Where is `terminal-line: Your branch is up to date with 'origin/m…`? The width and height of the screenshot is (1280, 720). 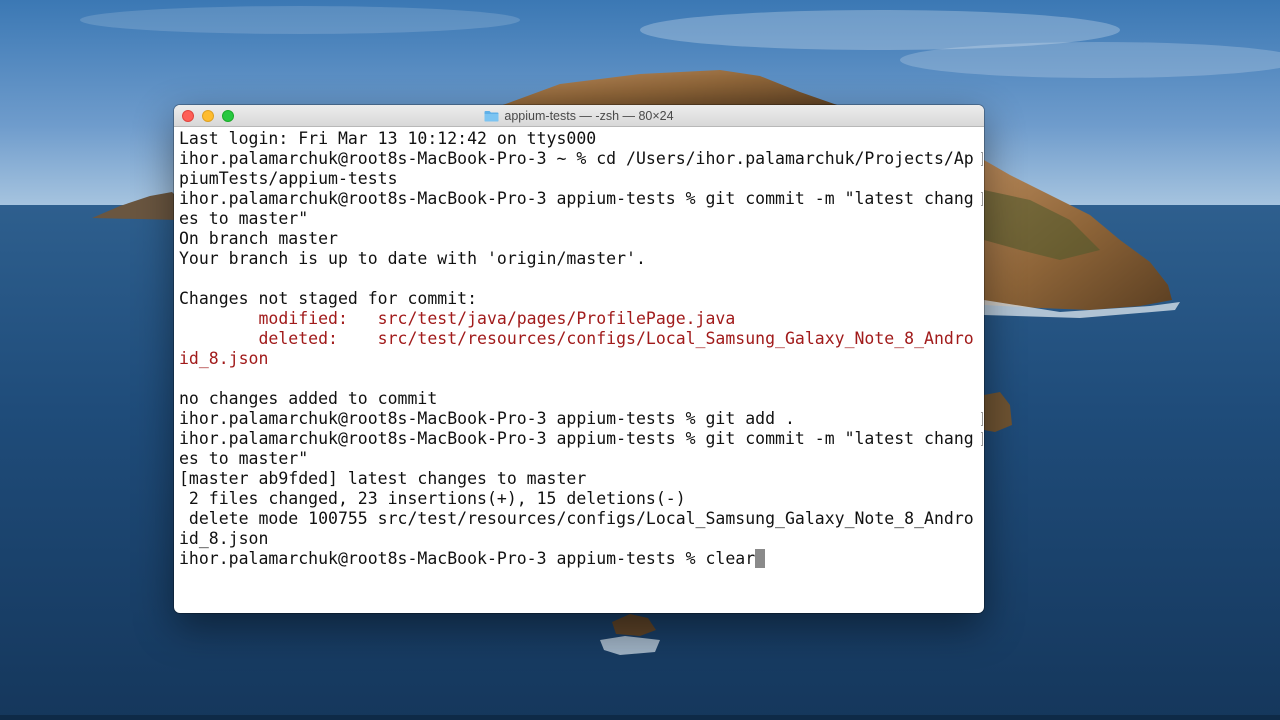 terminal-line: Your branch is up to date with 'origin/m… is located at coordinates (581, 259).